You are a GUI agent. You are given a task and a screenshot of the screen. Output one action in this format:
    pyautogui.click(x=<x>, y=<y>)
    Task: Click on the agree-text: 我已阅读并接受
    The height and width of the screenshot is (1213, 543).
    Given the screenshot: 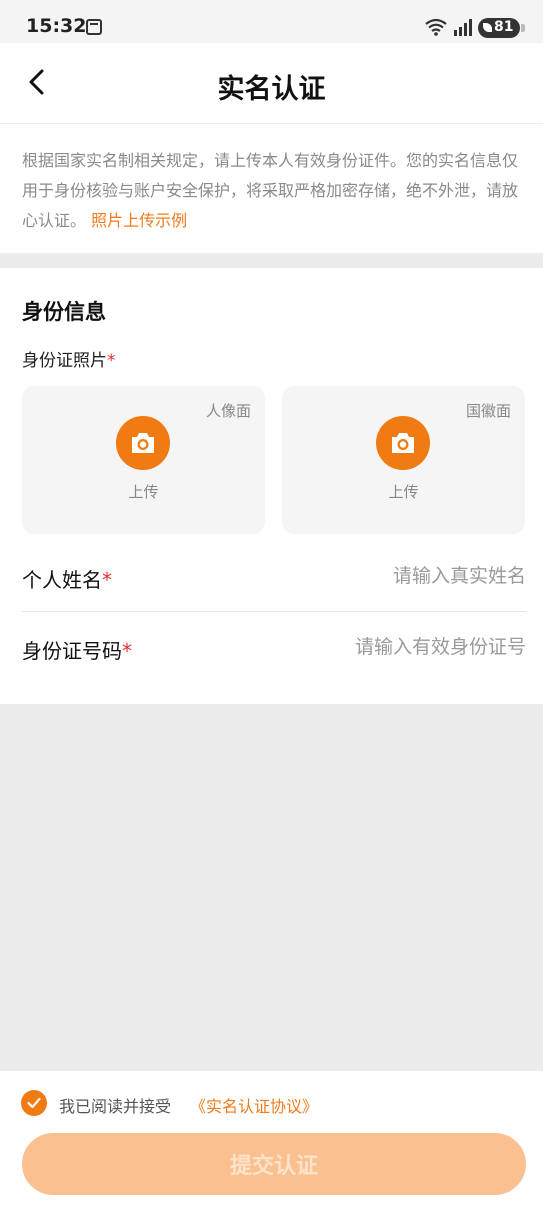 What is the action you would take?
    pyautogui.click(x=115, y=1106)
    